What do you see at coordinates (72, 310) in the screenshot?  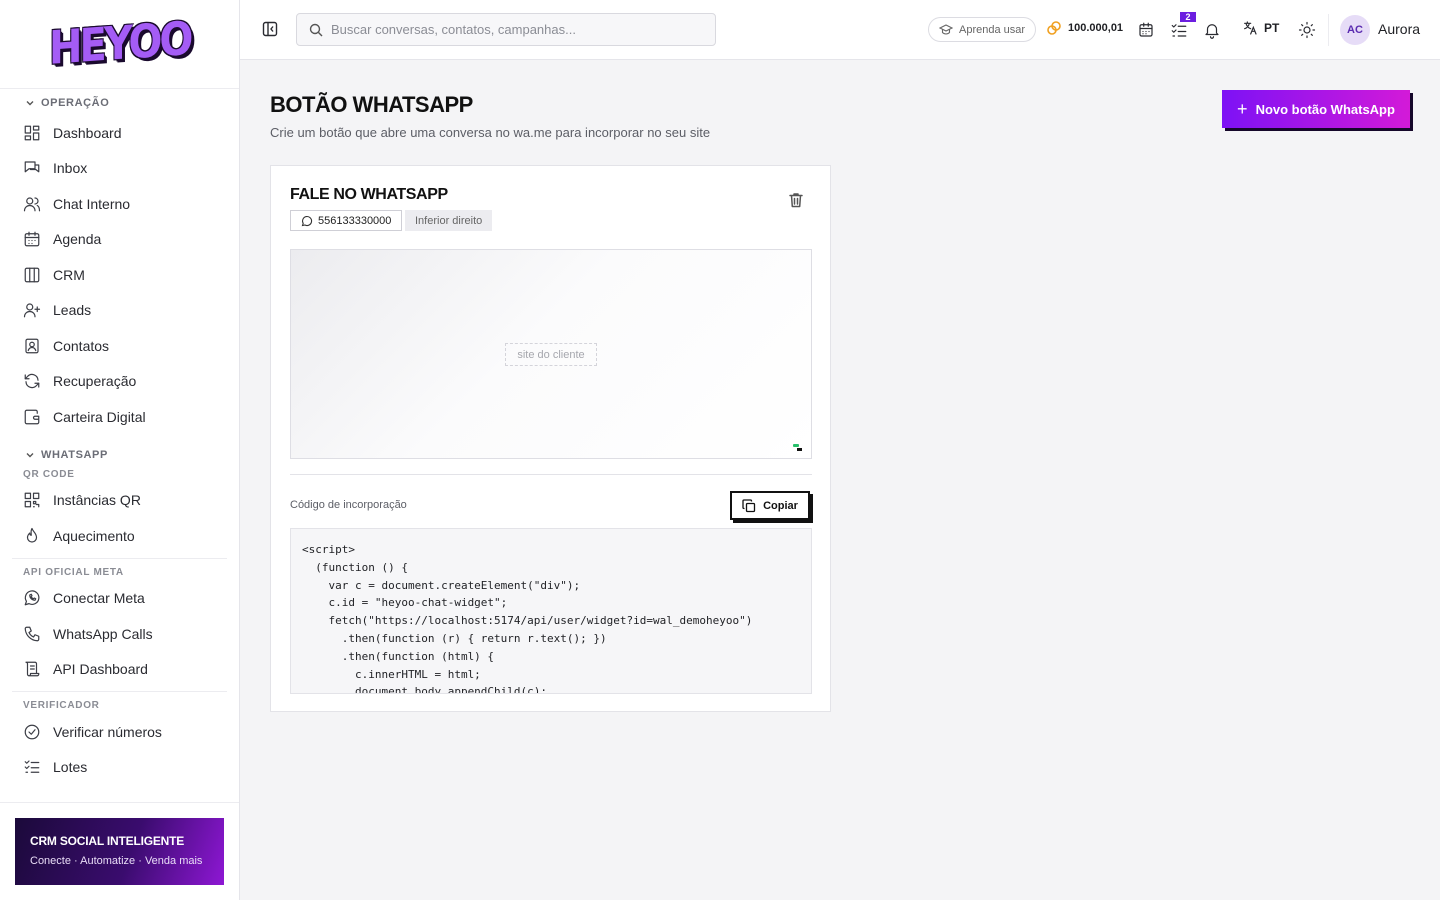 I see `sidebar-item-label: Leads` at bounding box center [72, 310].